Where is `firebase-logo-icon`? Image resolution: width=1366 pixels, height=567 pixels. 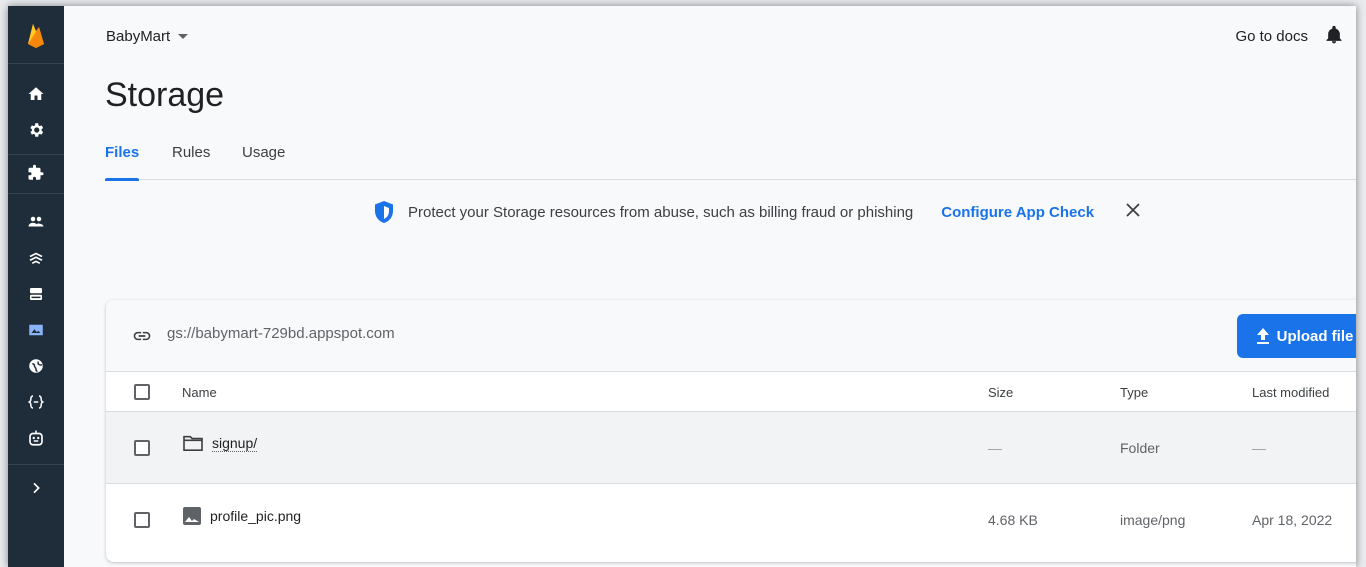
firebase-logo-icon is located at coordinates (36, 35).